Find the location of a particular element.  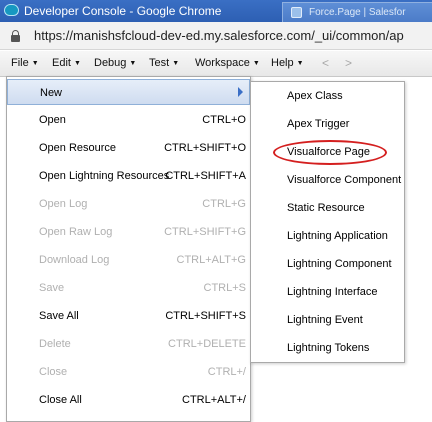

new-menu-item-lightning-interface: Lightning Interface is located at coordinates (332, 292).